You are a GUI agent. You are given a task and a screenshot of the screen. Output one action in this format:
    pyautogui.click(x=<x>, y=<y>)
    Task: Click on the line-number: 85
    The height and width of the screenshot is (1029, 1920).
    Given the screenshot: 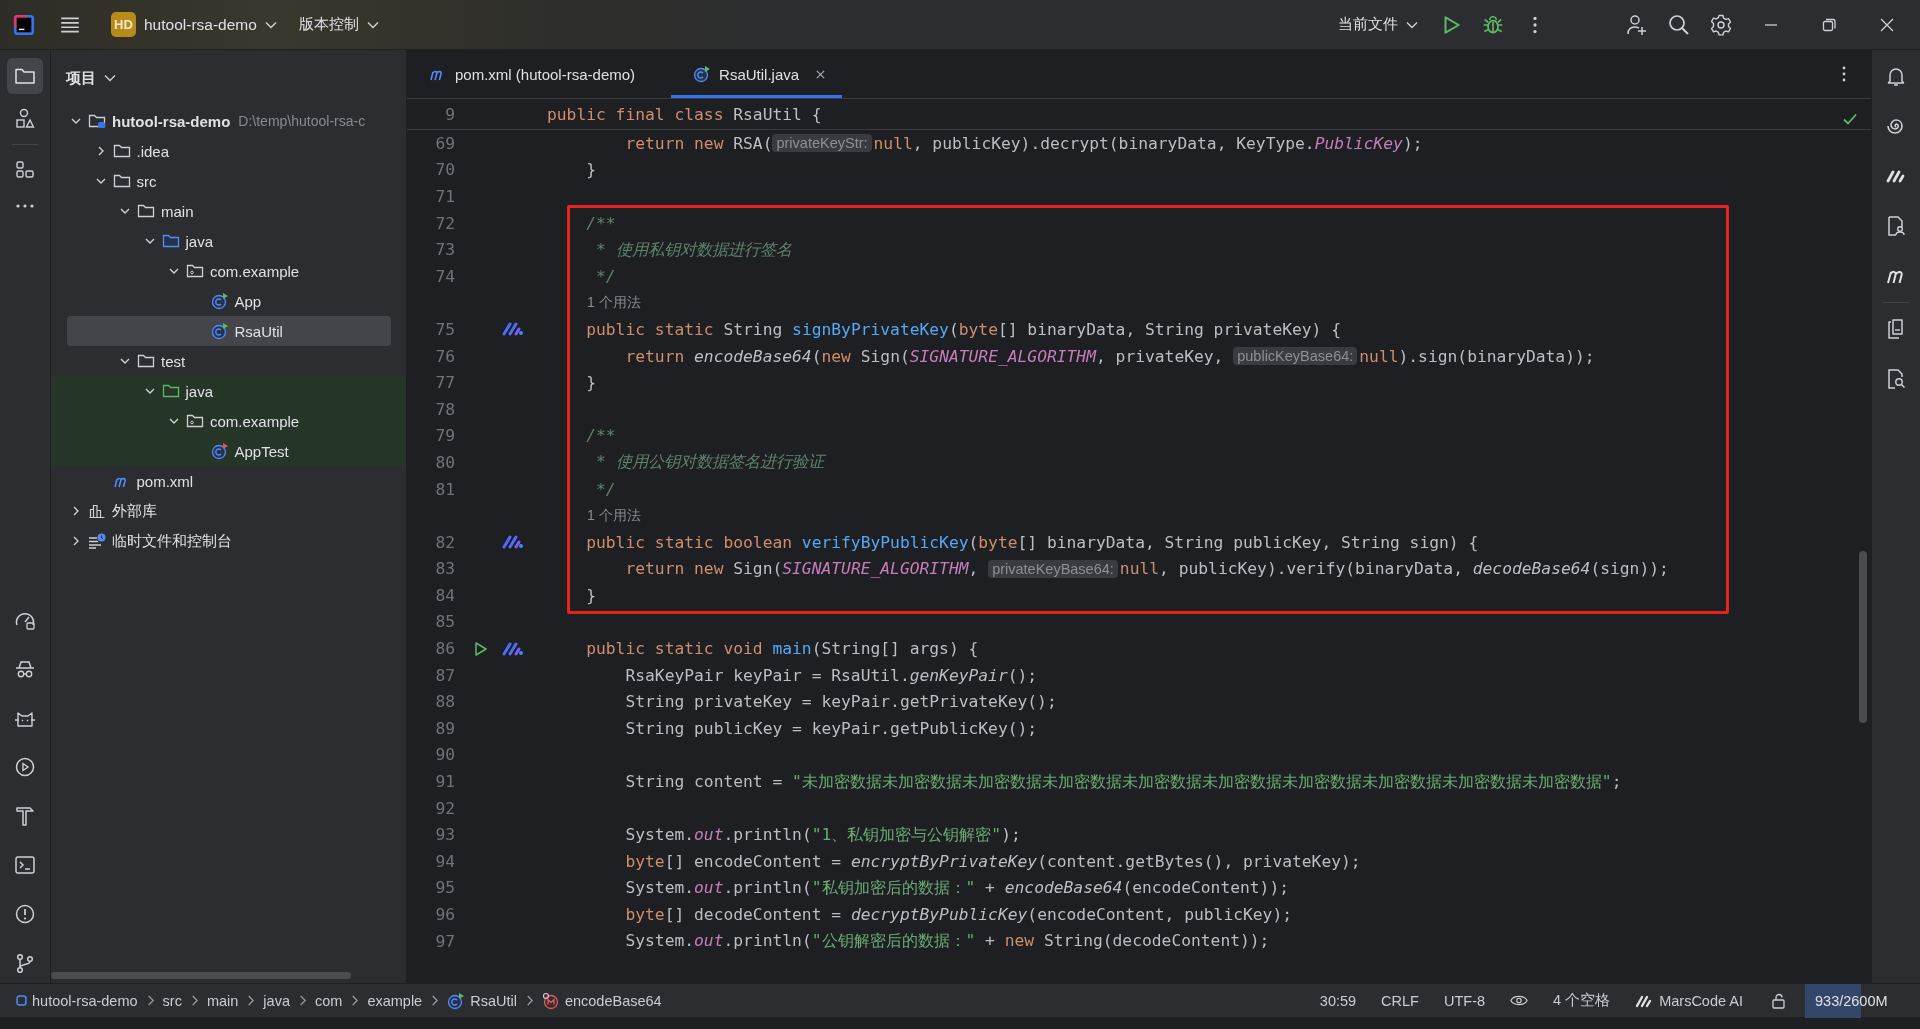 What is the action you would take?
    pyautogui.click(x=445, y=622)
    